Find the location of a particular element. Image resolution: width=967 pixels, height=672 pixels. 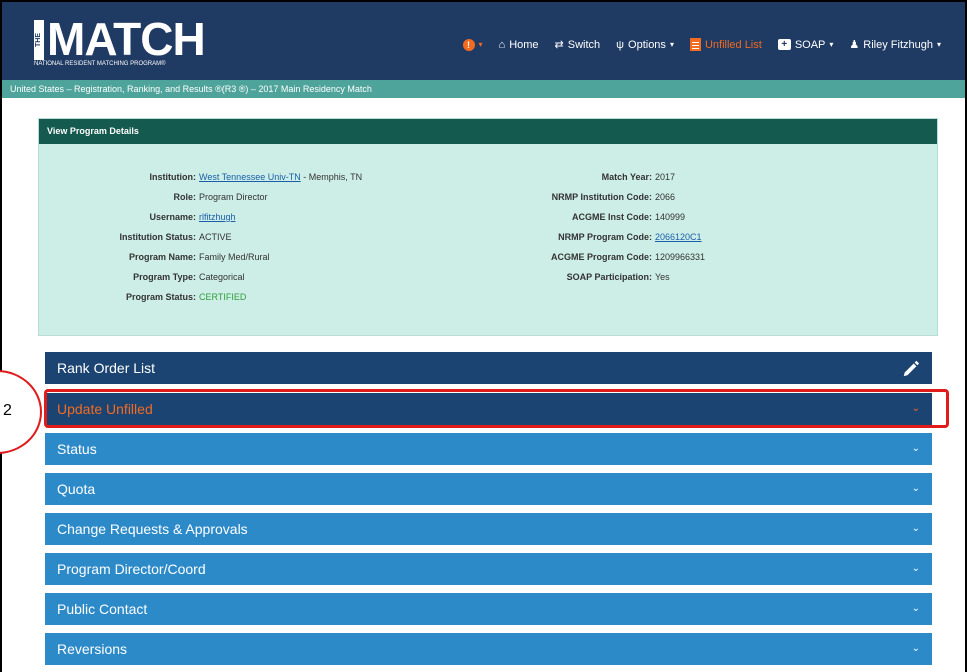

detail-program-status: Program Status: CERTIFIED is located at coordinates (142, 297).